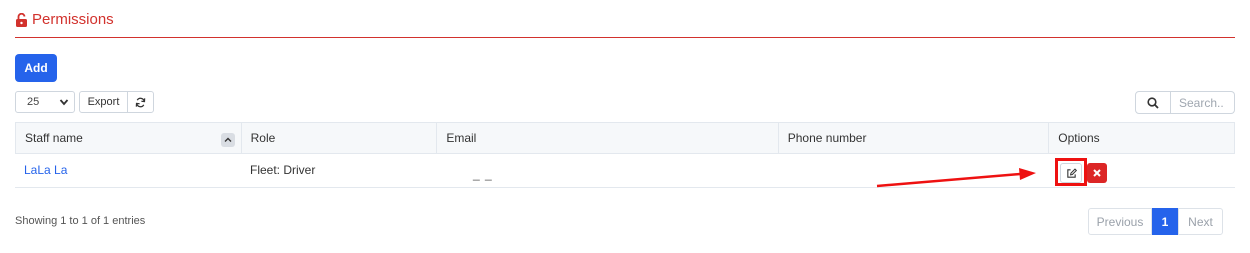 The width and height of the screenshot is (1250, 253). I want to click on options-cell, so click(1142, 170).